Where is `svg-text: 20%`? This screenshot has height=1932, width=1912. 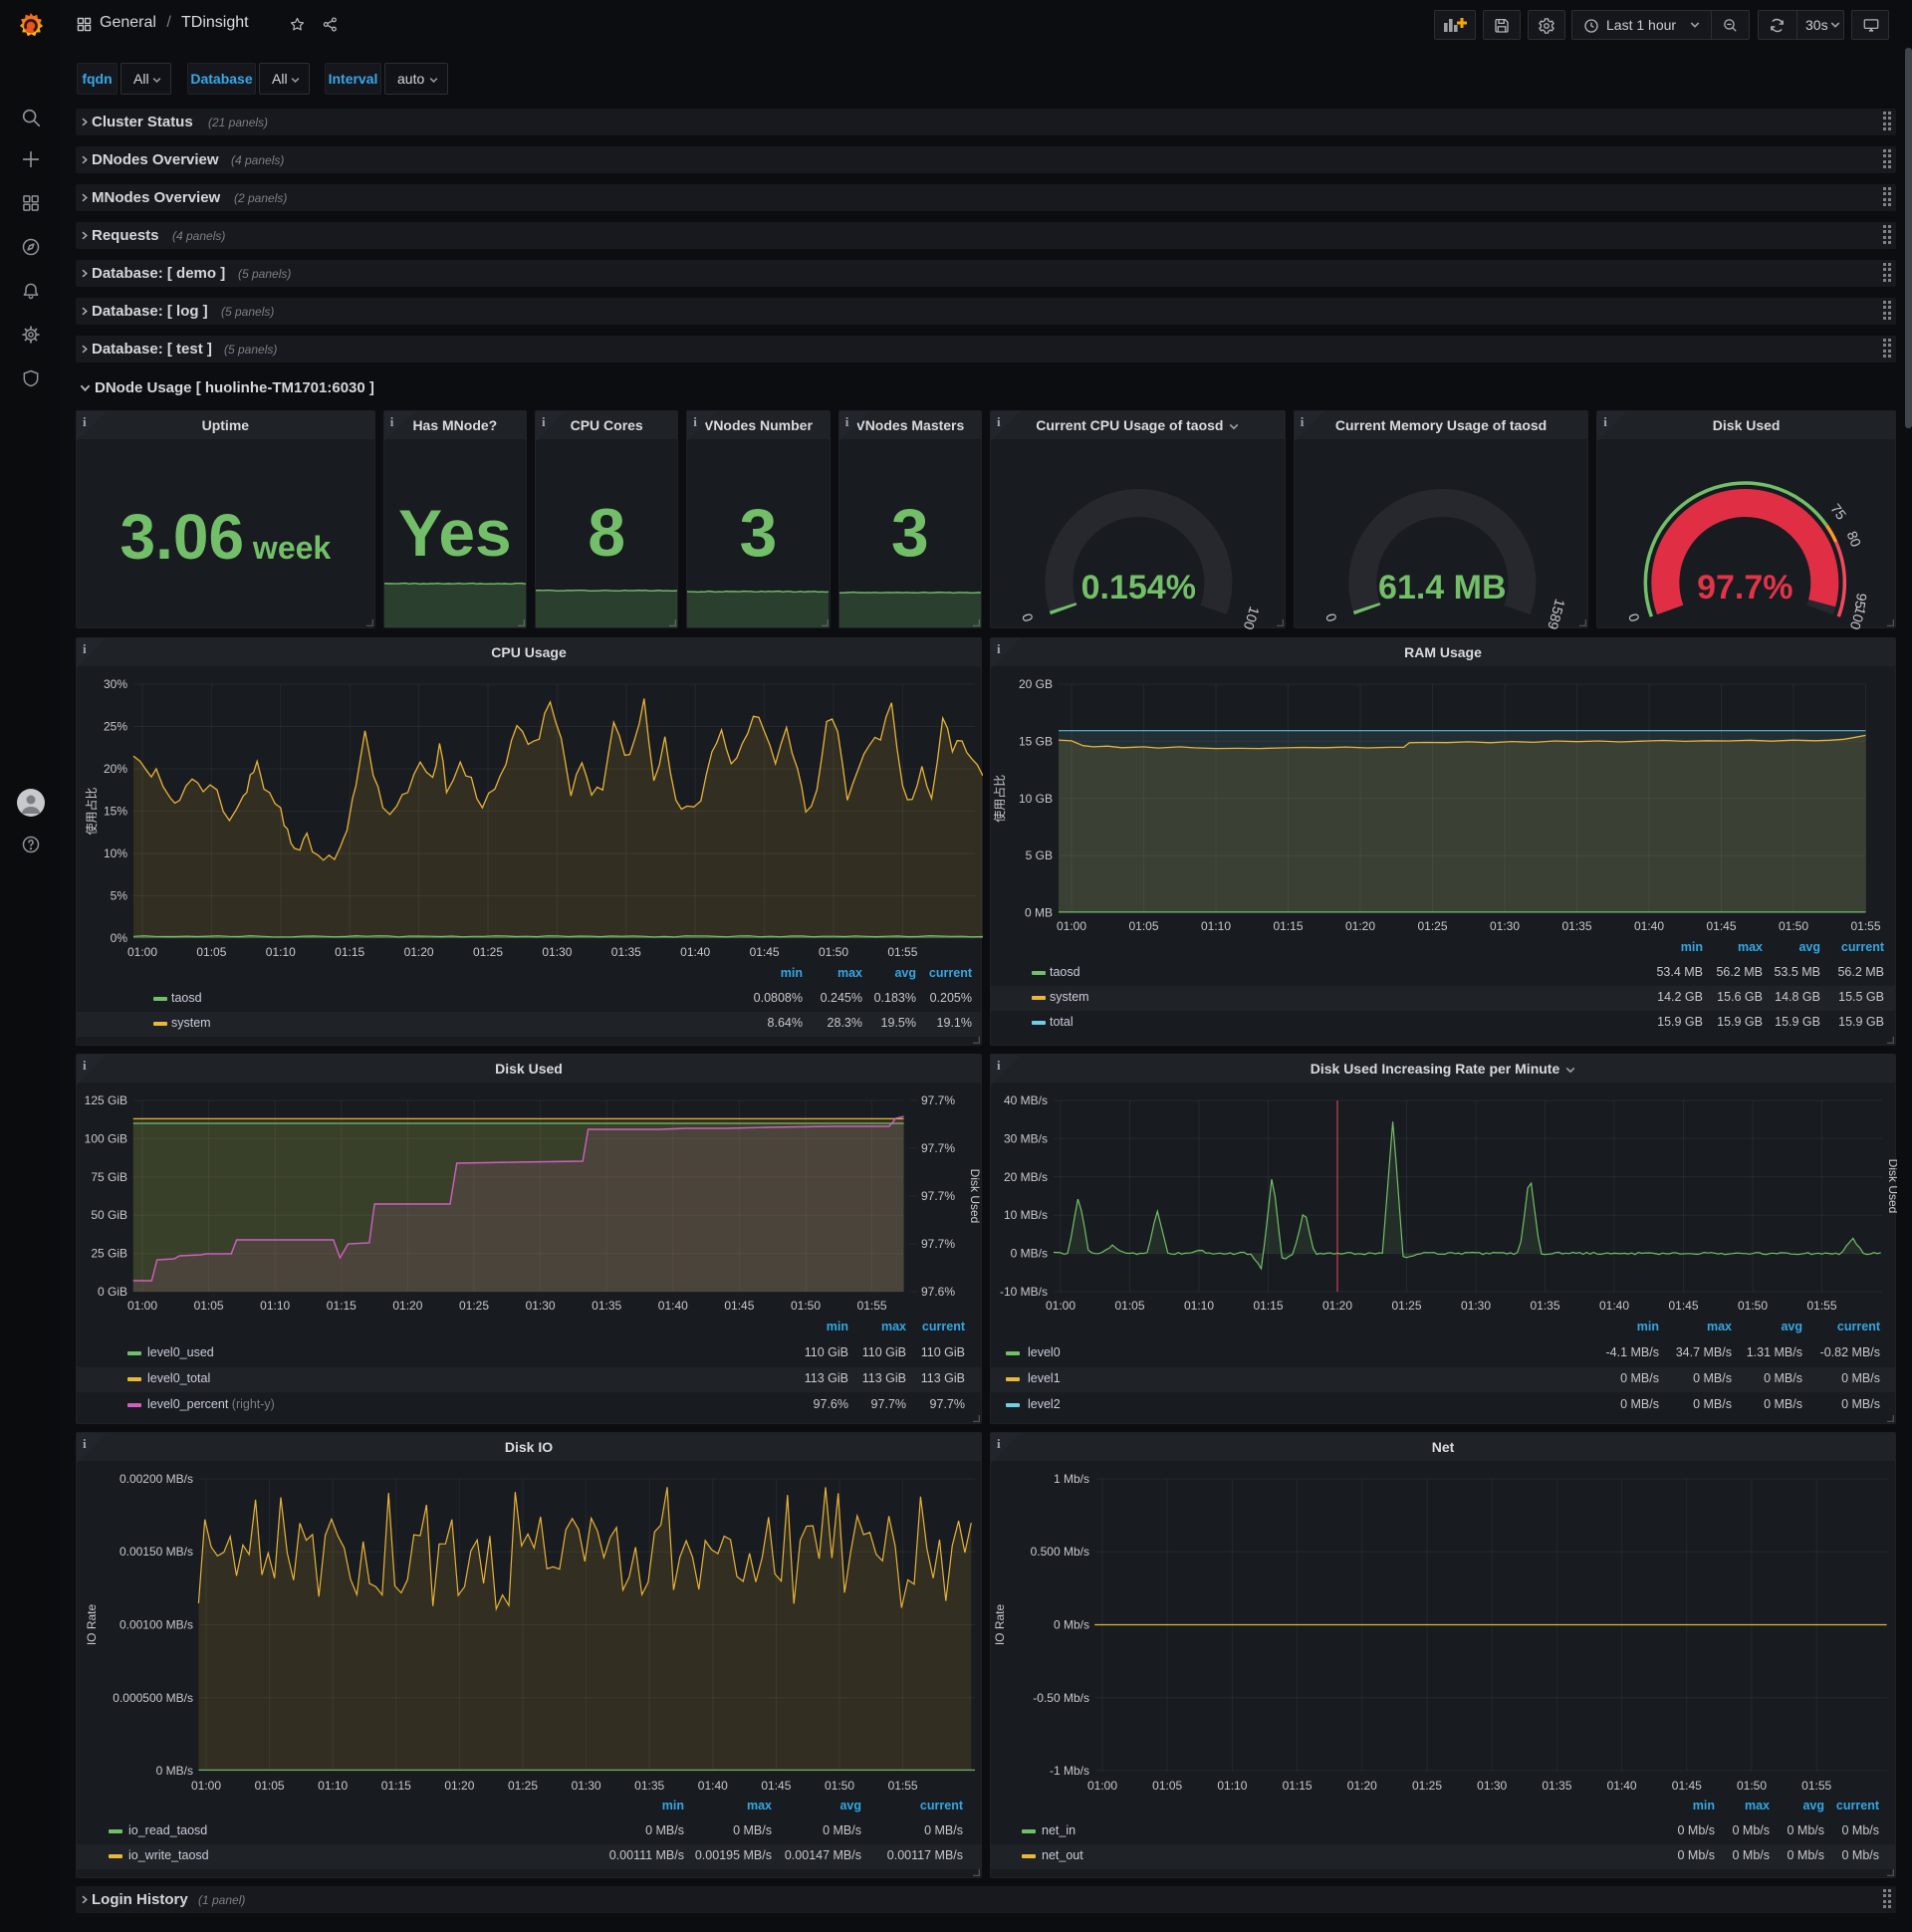 svg-text: 20% is located at coordinates (115, 769).